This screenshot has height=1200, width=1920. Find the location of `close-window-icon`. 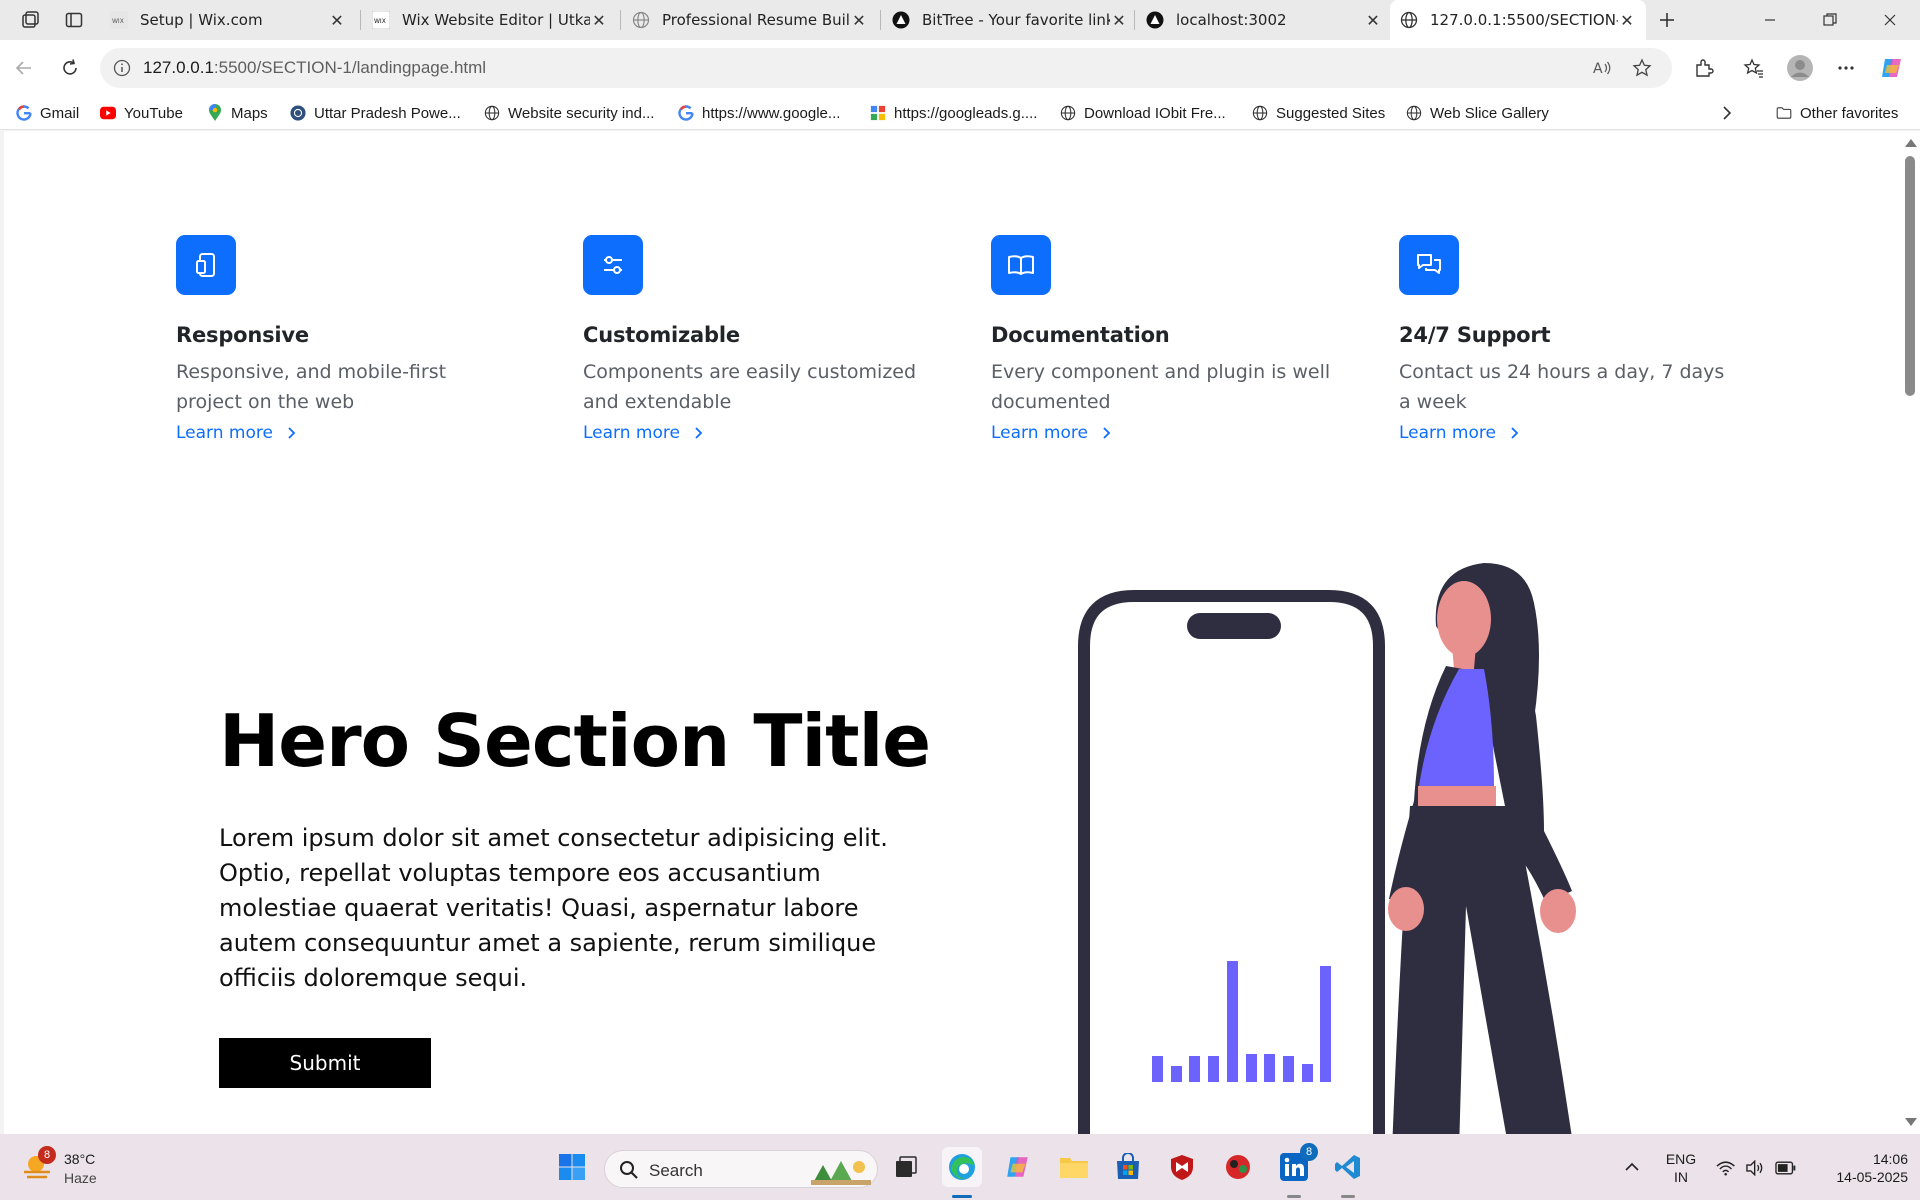

close-window-icon is located at coordinates (1890, 20).